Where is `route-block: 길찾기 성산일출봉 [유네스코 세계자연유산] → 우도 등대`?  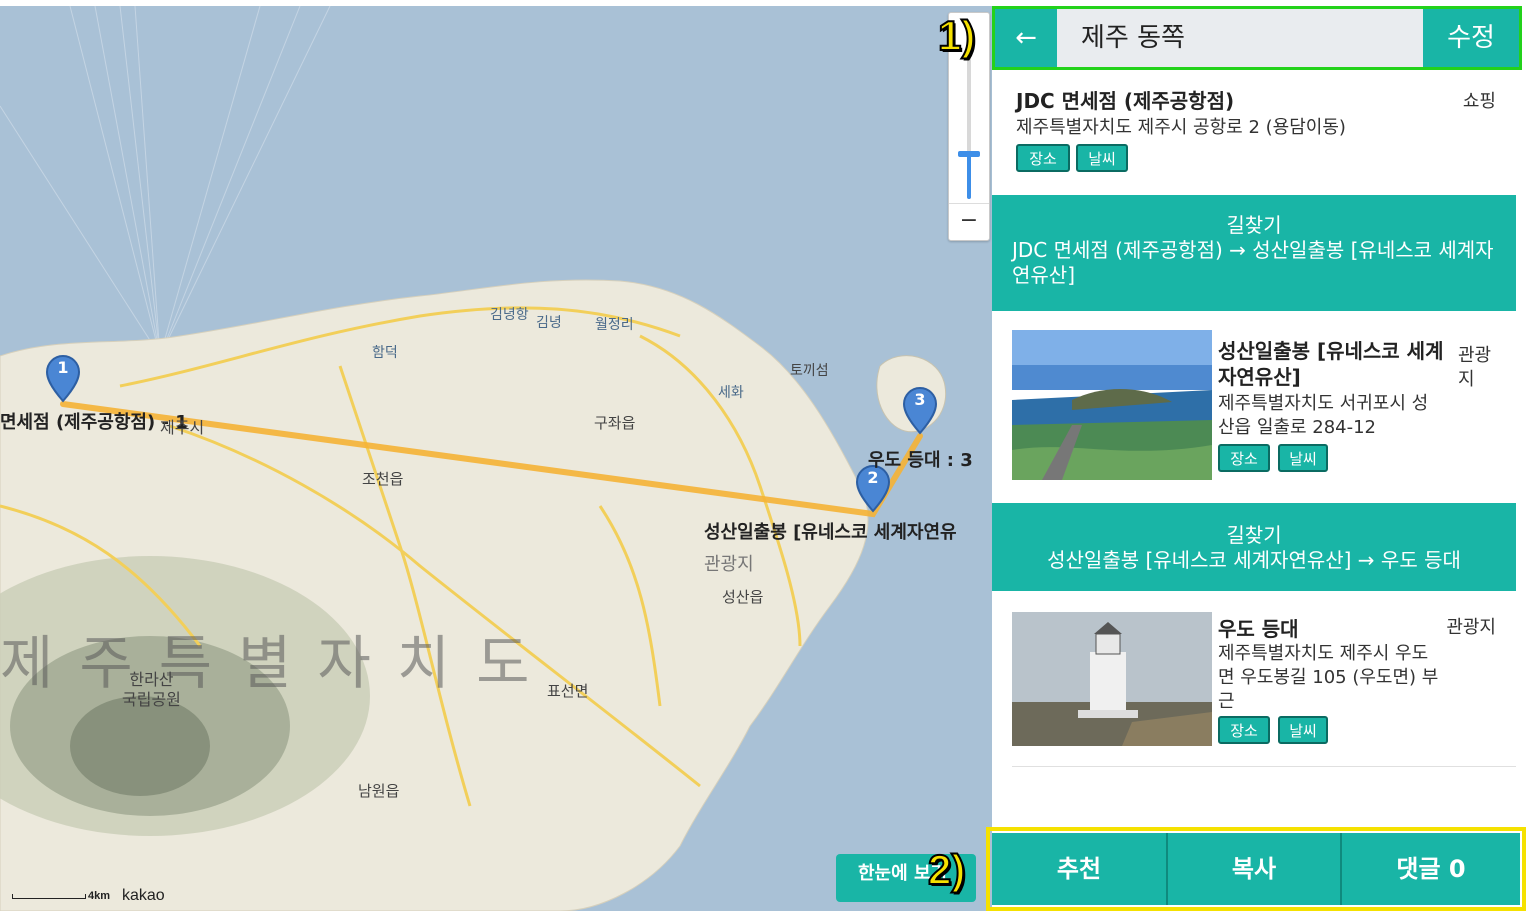
route-block: 길찾기 성산일출봉 [유네스코 세계자연유산] → 우도 등대 is located at coordinates (1254, 547).